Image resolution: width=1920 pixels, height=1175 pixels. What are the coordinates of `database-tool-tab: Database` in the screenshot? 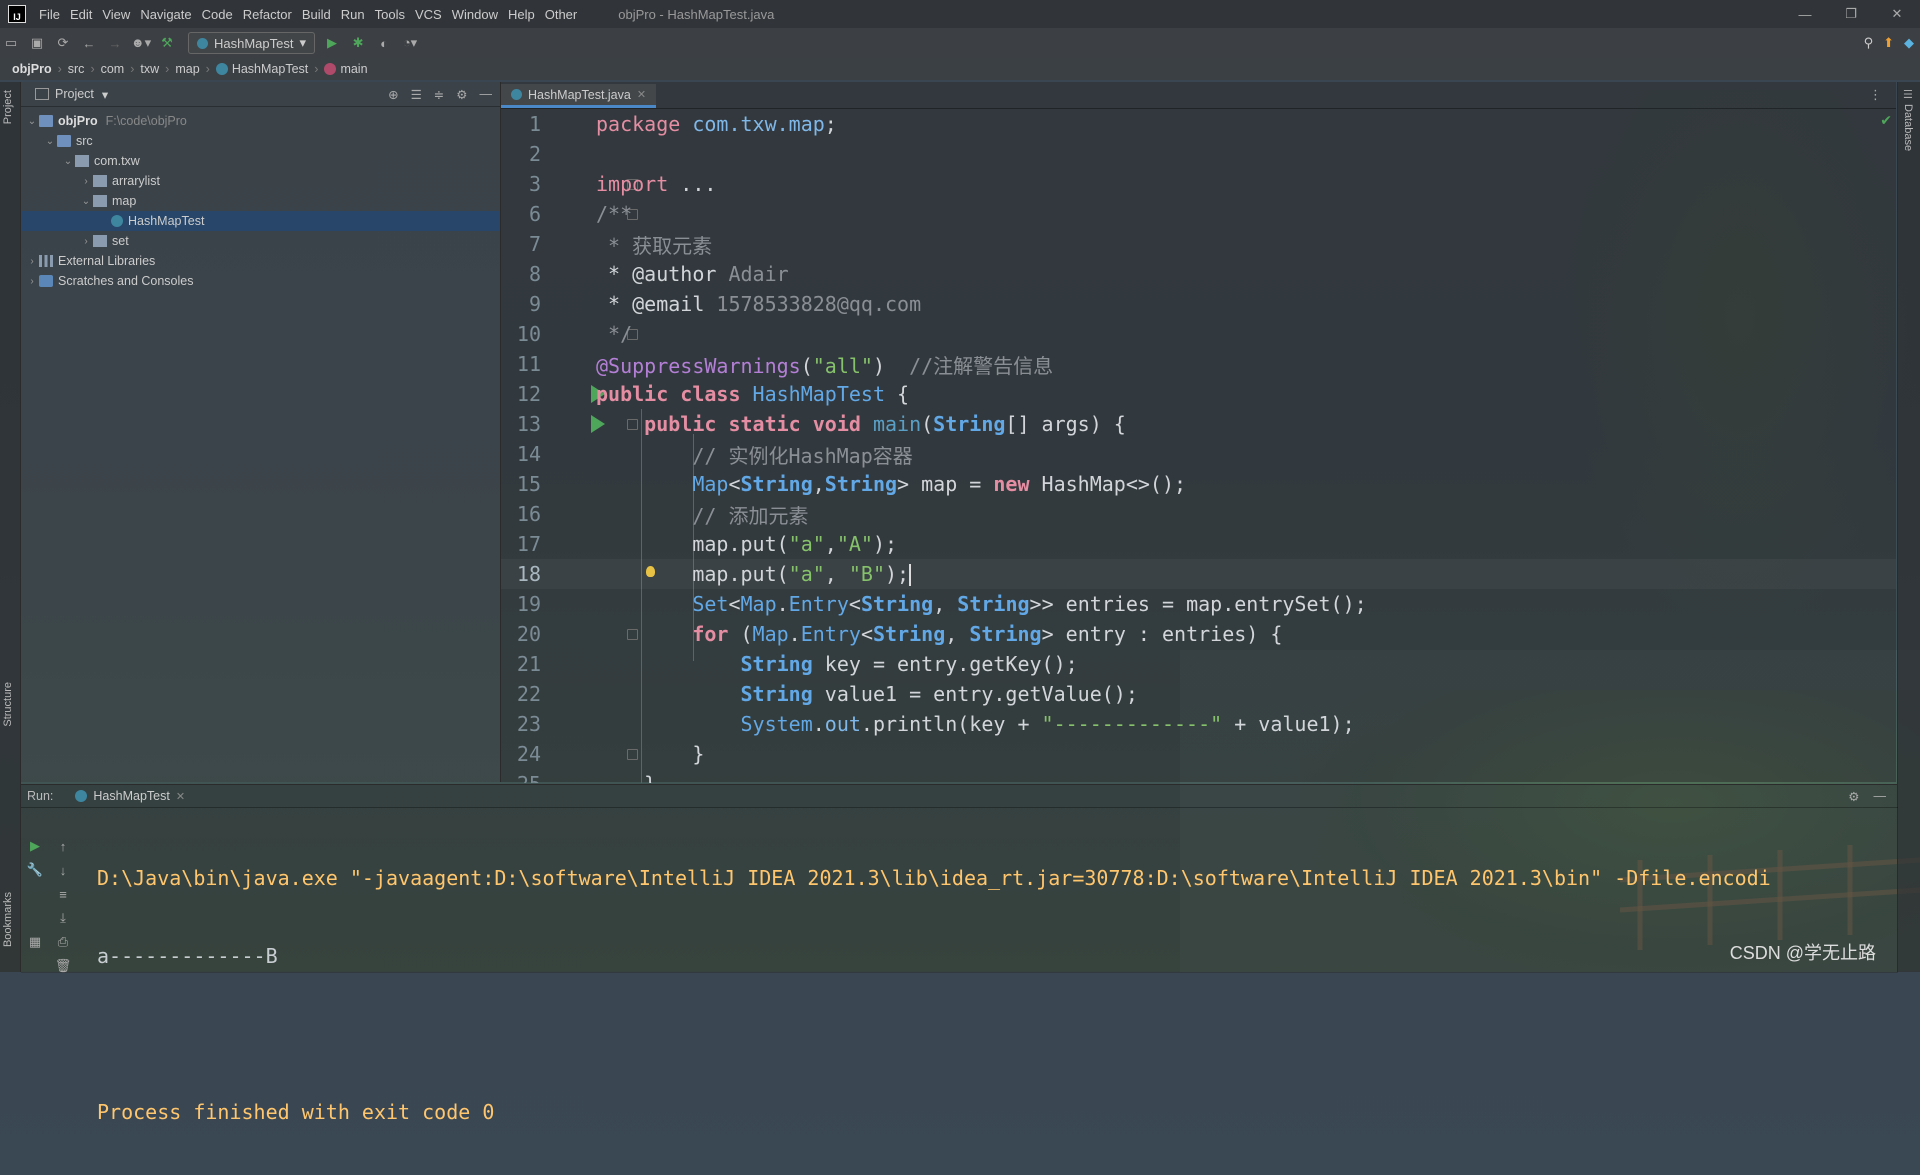 It's located at (1908, 127).